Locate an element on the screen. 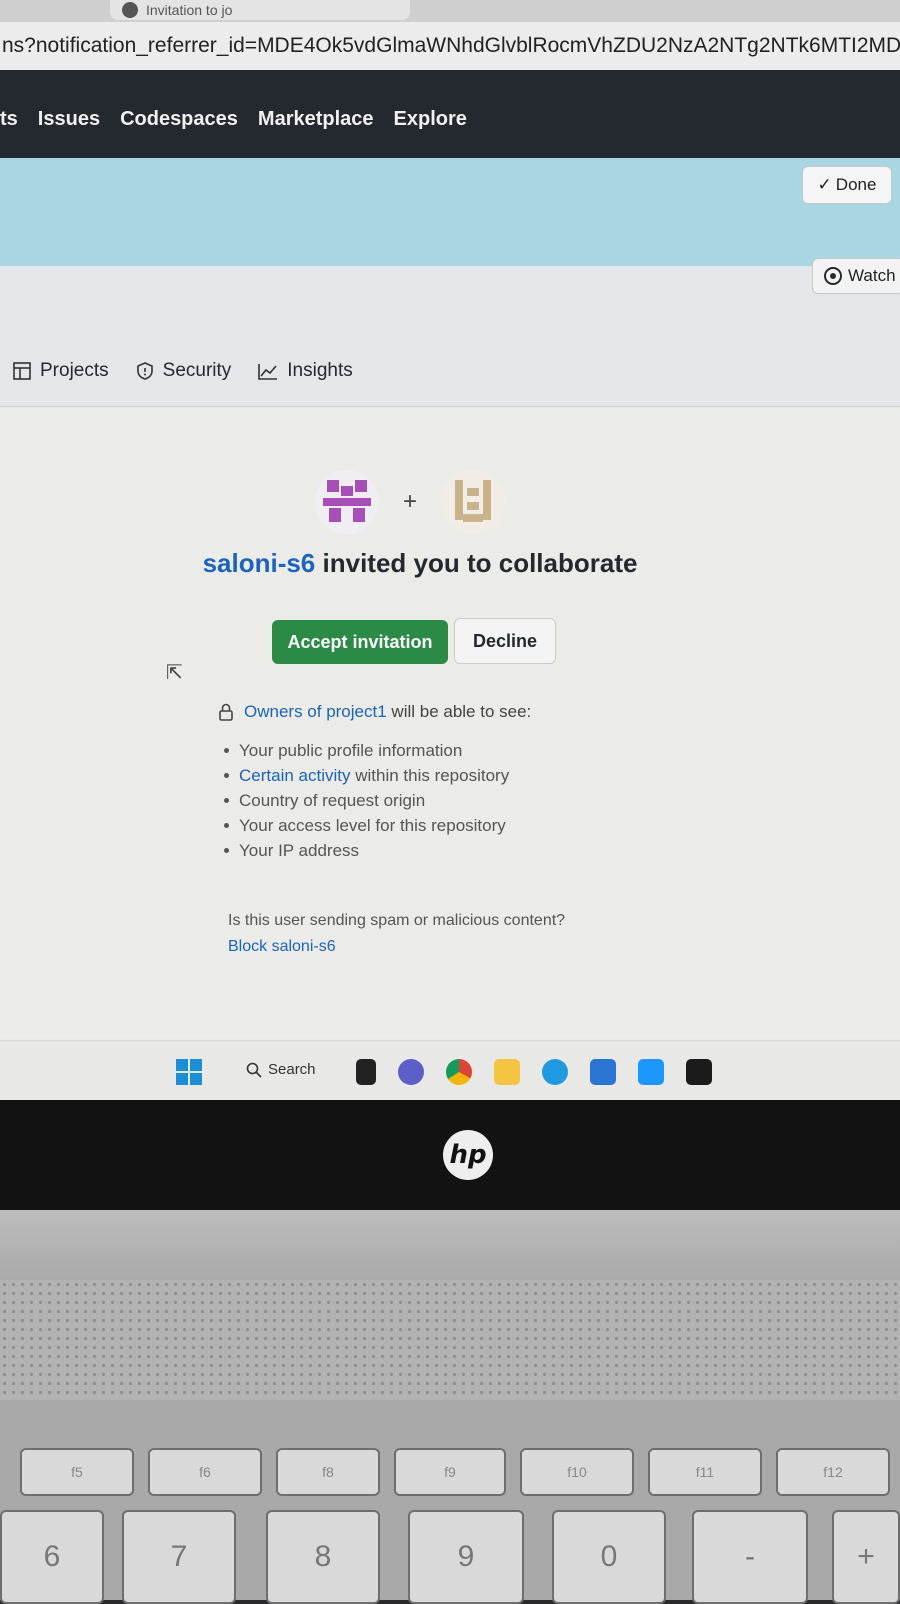 The image size is (900, 1604). taskbar-search: Search is located at coordinates (281, 1069).